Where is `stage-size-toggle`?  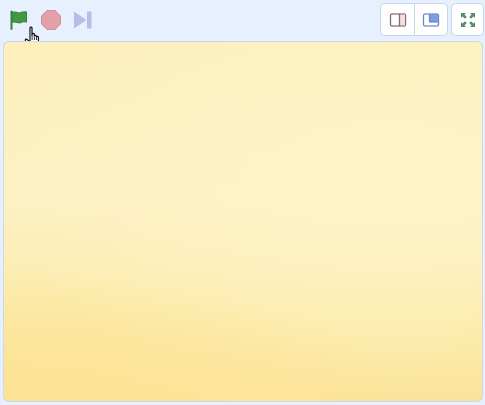
stage-size-toggle is located at coordinates (414, 19).